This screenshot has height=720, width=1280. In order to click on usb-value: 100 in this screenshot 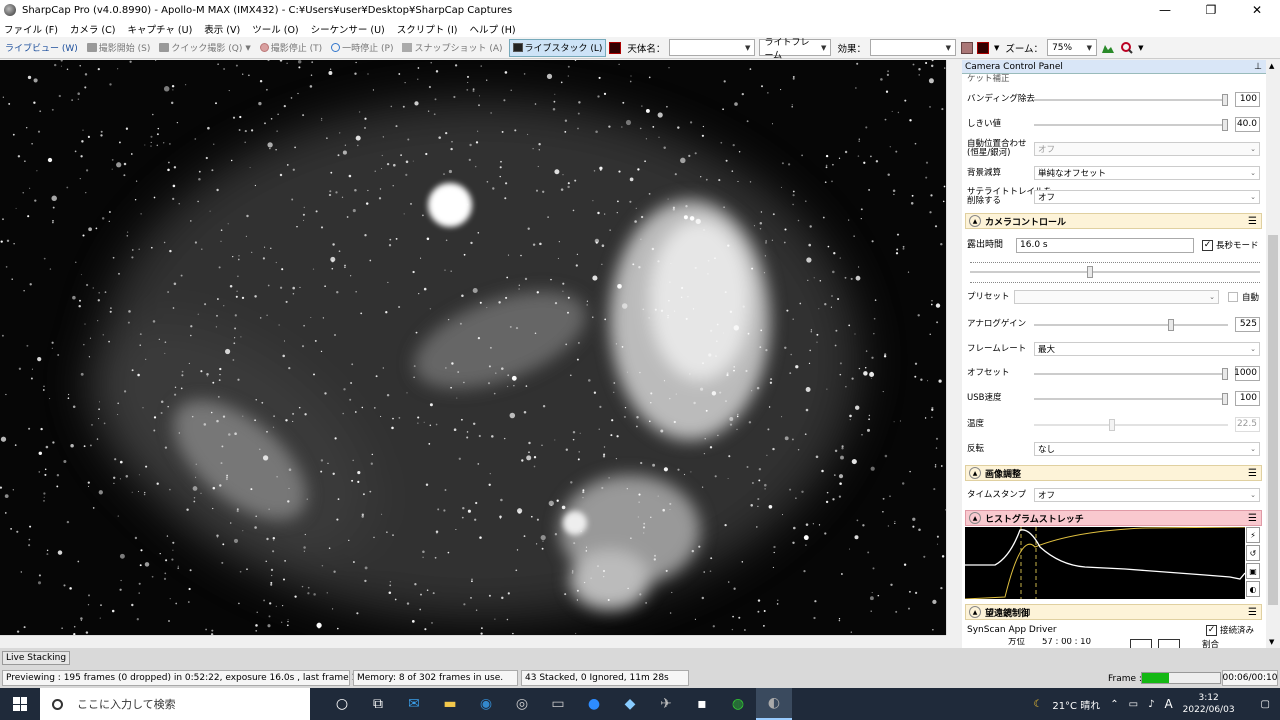, I will do `click(1247, 398)`.